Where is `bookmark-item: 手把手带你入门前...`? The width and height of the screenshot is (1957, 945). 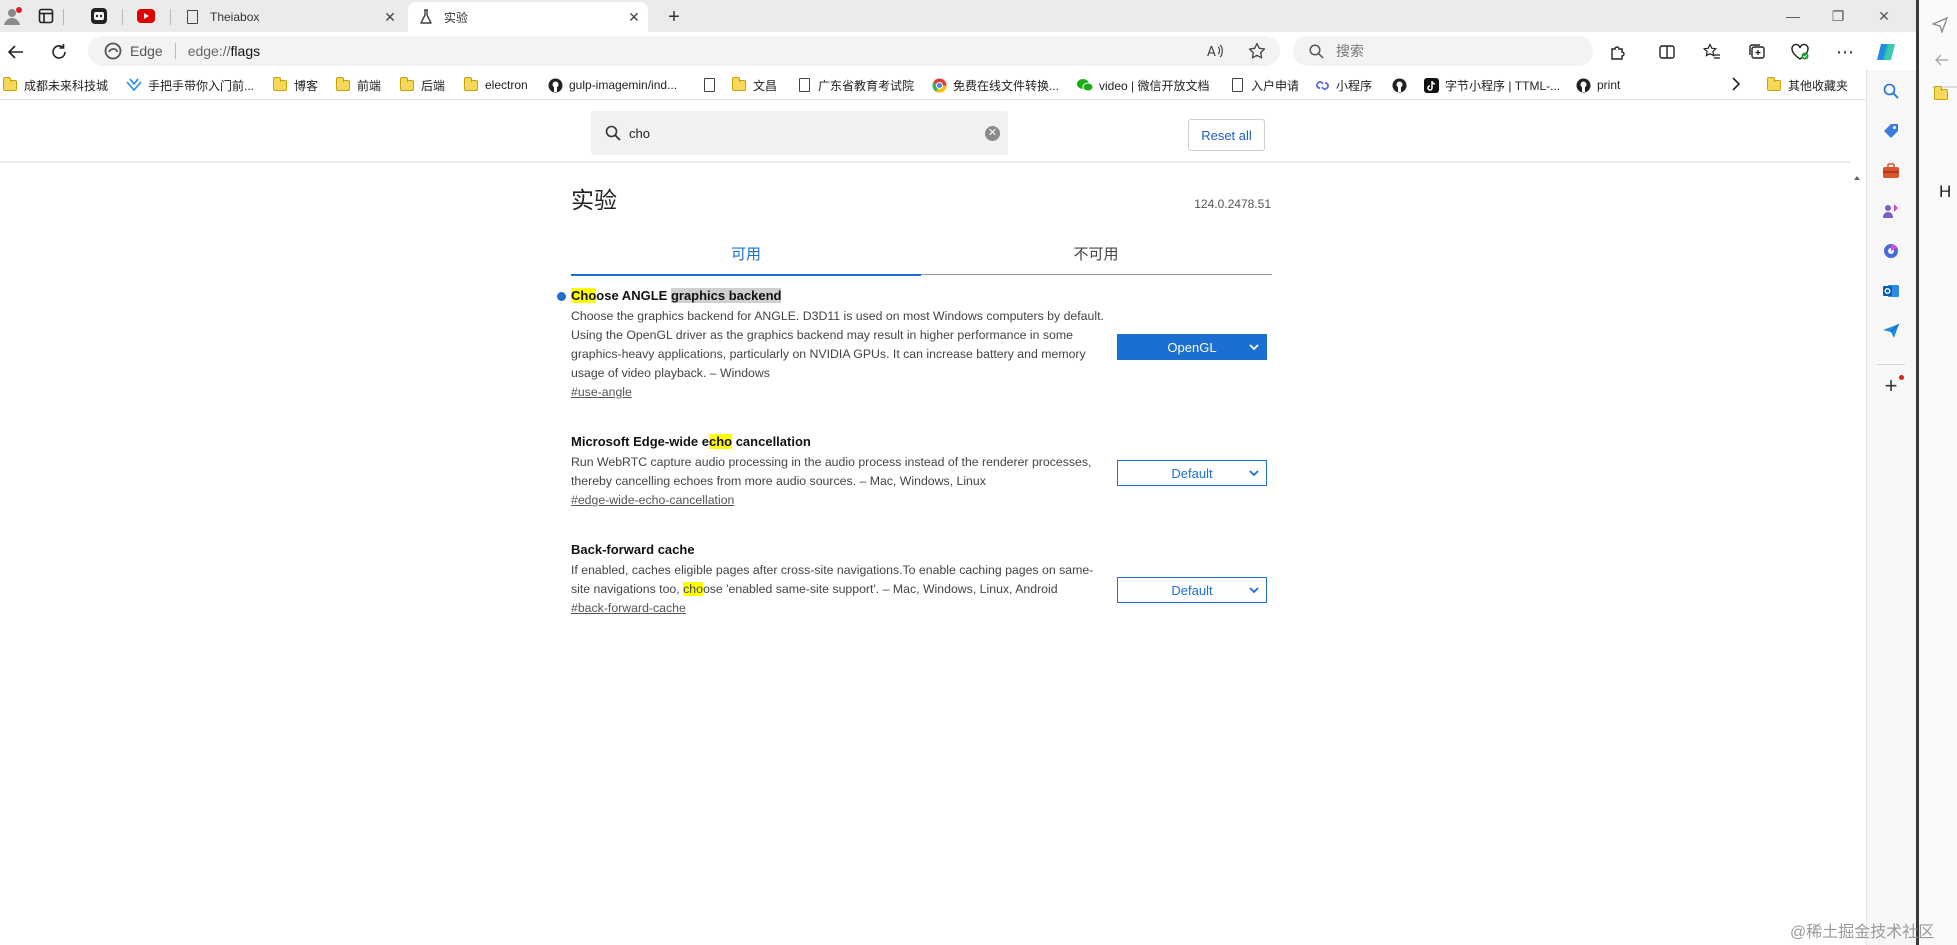 bookmark-item: 手把手带你入门前... is located at coordinates (190, 85).